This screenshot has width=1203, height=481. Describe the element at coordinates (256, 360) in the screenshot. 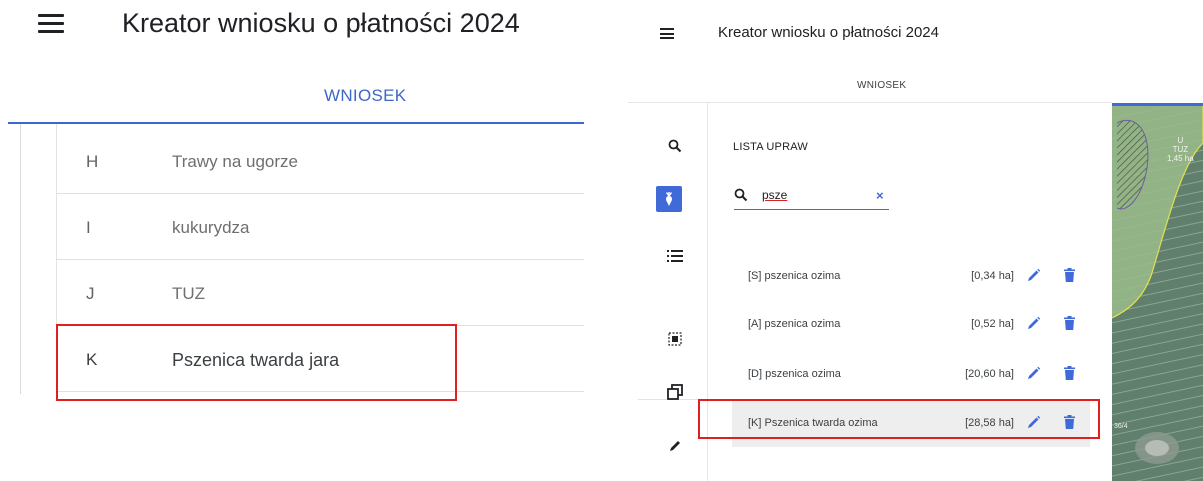

I see `item-name: Pszenica twarda jara` at that location.